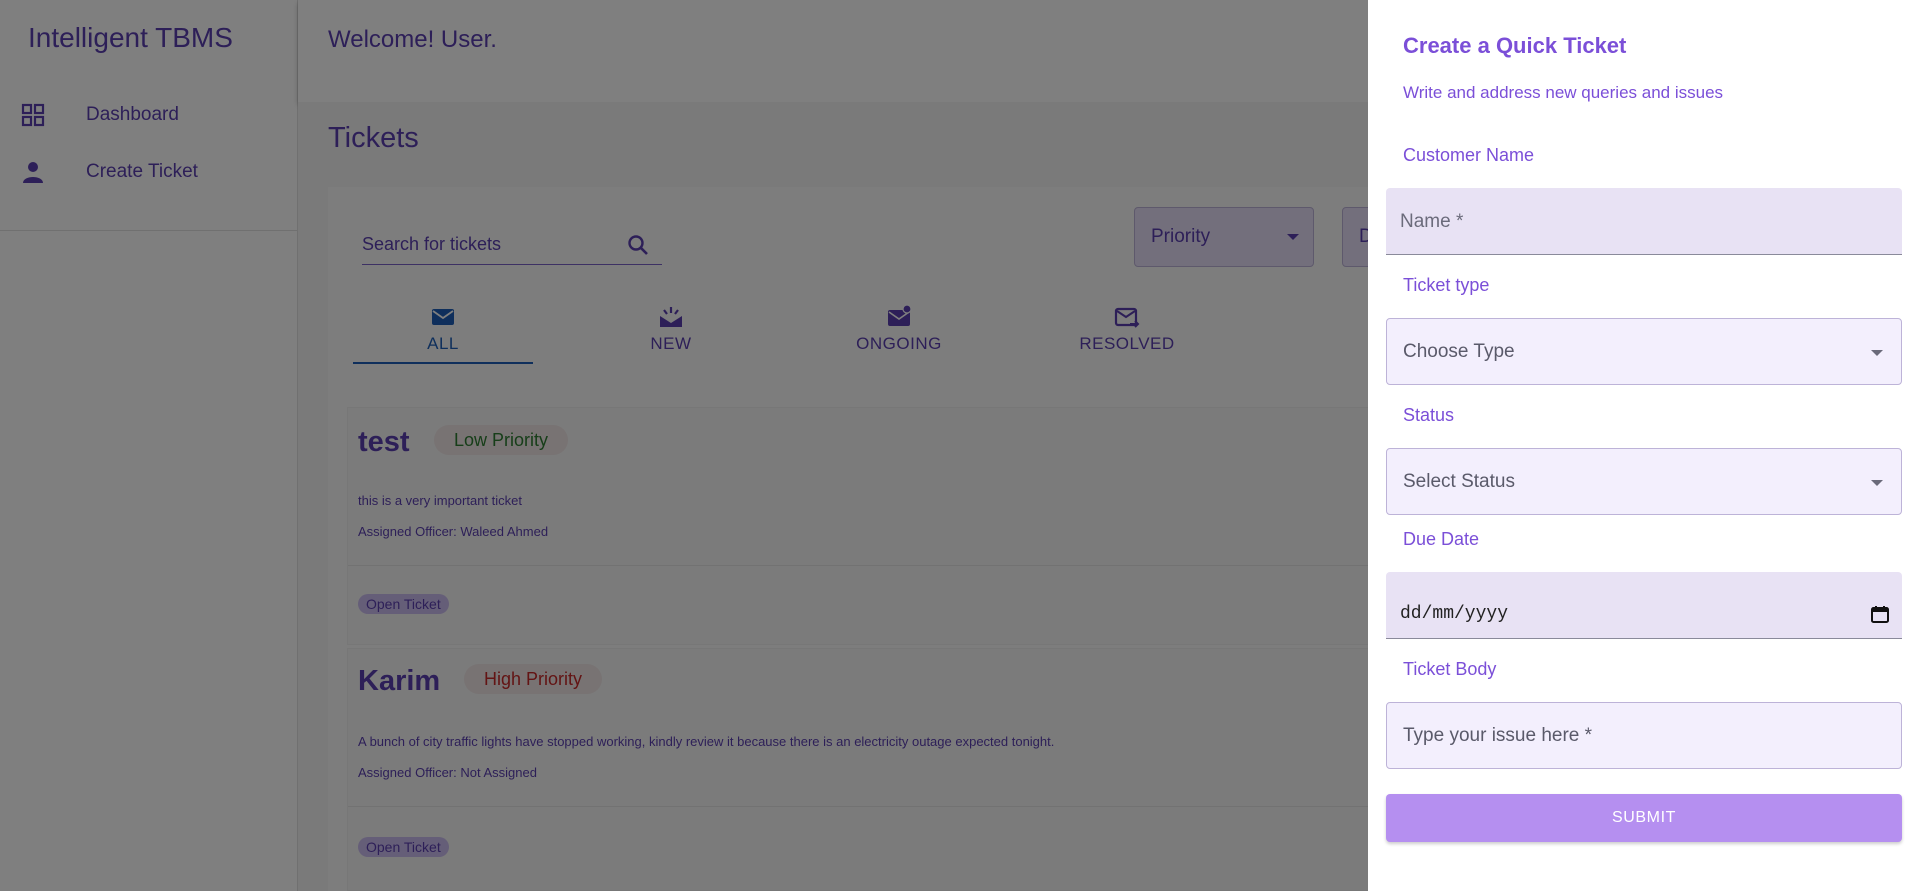  I want to click on calendar-icon, so click(1880, 614).